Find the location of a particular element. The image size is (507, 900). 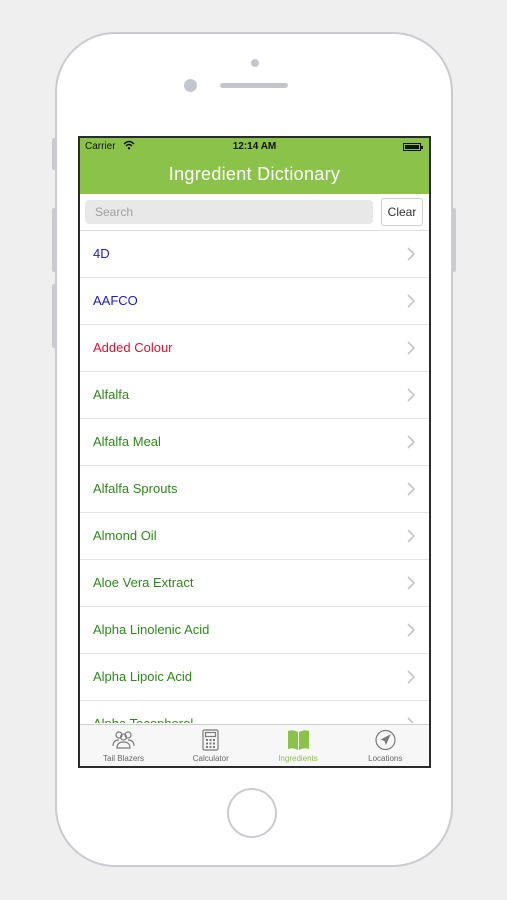

proximity-sensor is located at coordinates (255, 63).